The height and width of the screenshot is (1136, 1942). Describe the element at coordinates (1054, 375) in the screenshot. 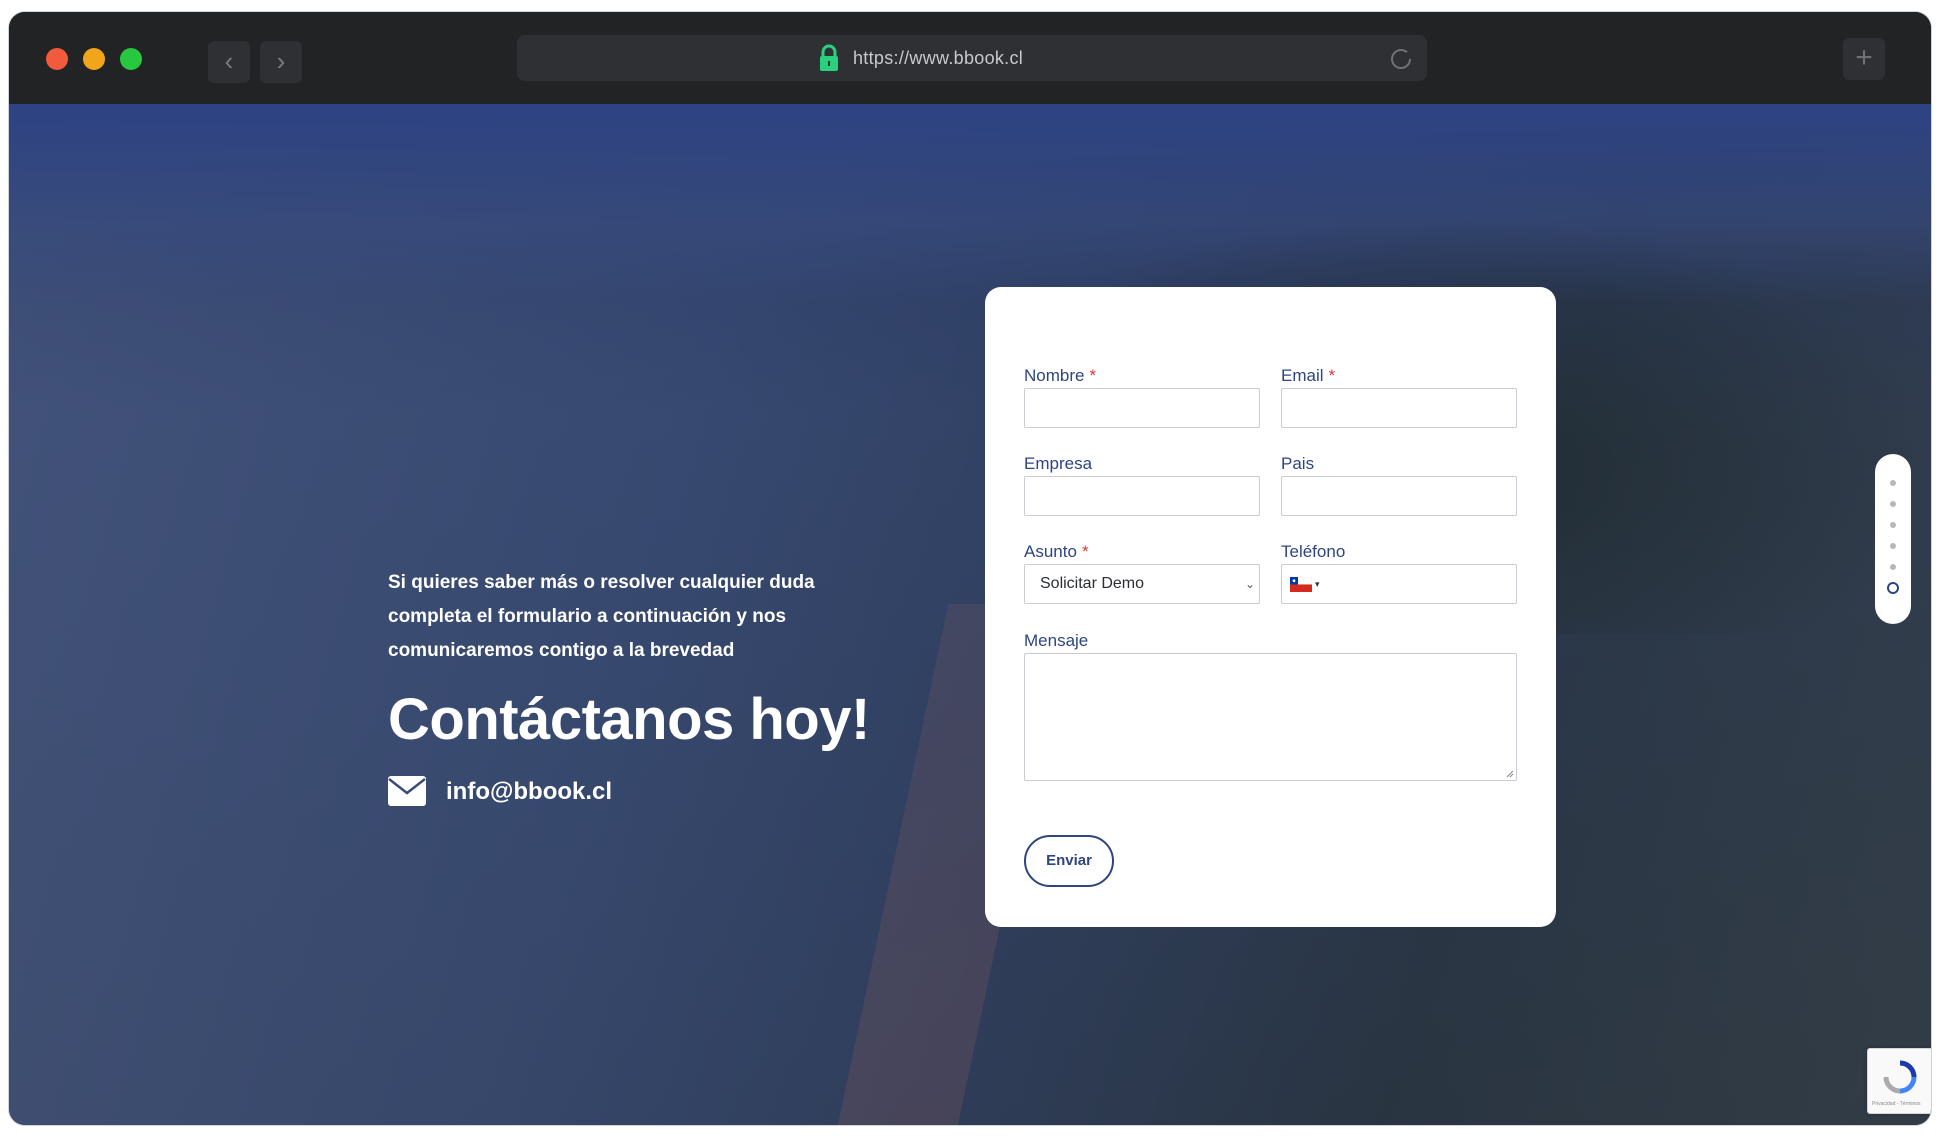

I see `nombre-label-text: Nombre` at that location.